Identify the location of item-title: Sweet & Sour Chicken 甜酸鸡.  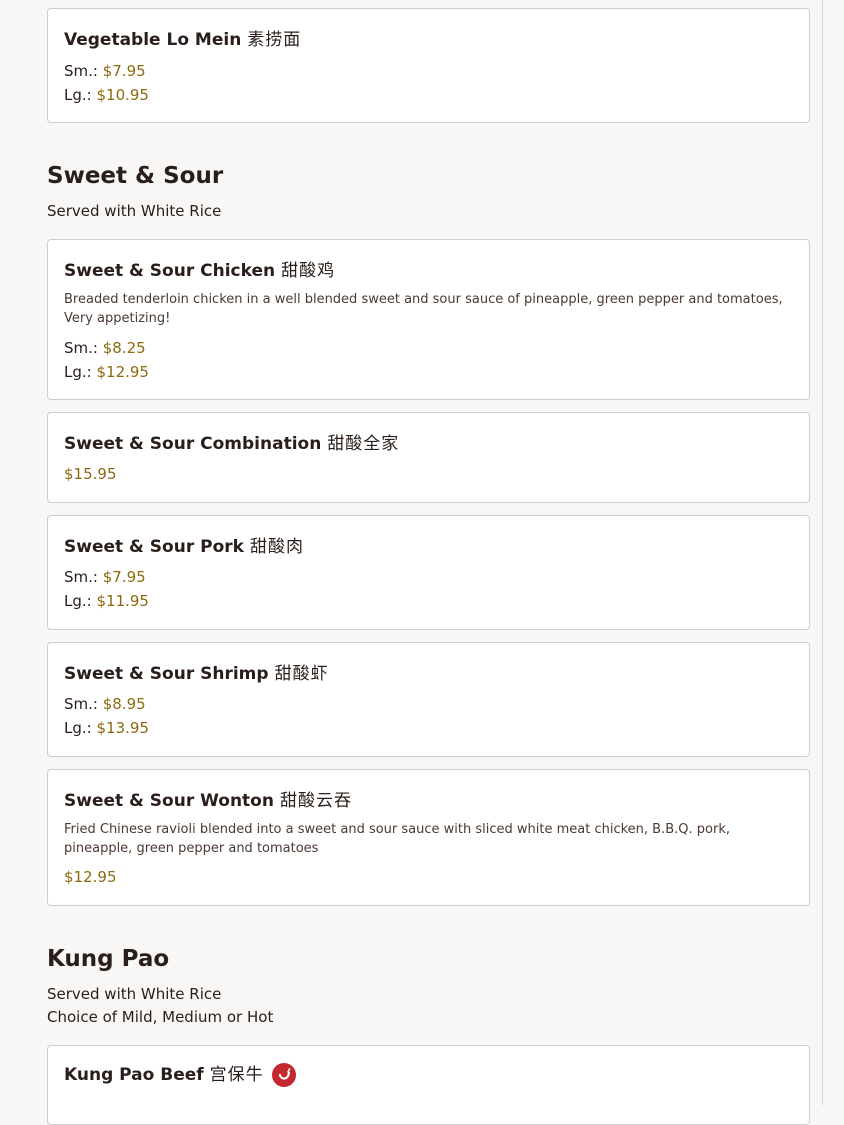
(199, 268).